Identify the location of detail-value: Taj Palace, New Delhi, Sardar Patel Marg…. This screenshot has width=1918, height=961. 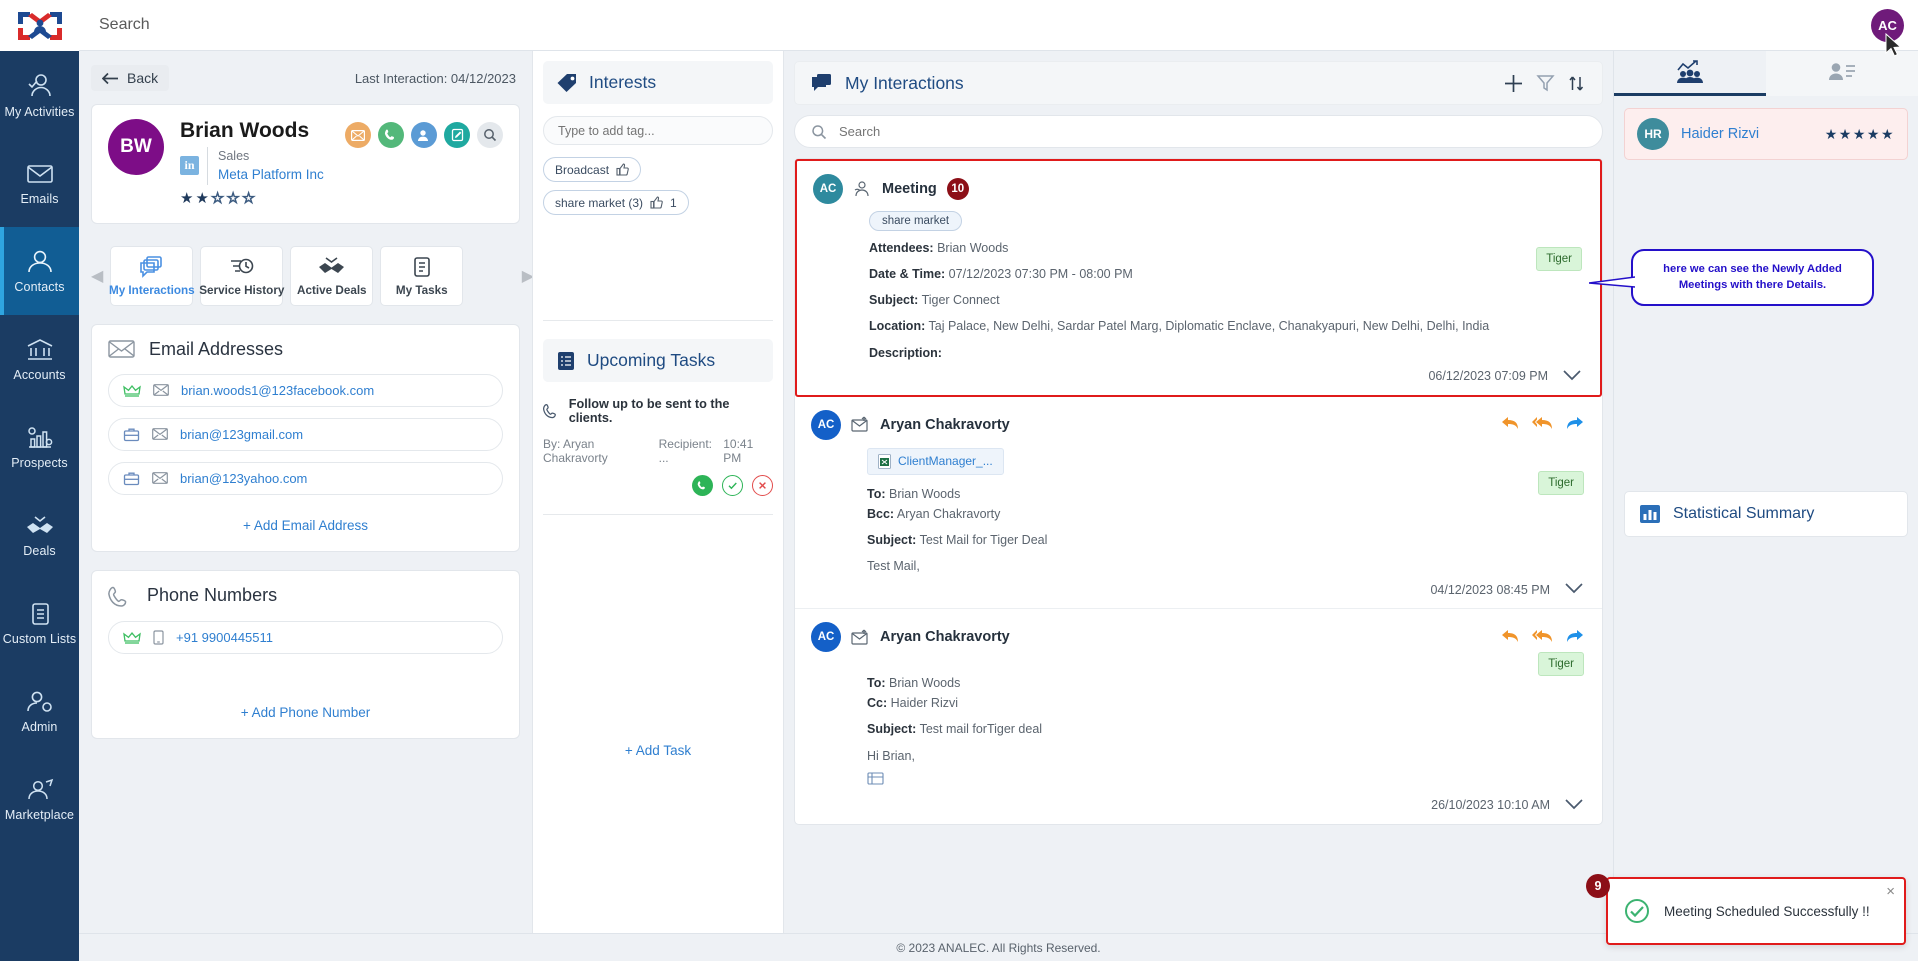
(1209, 326).